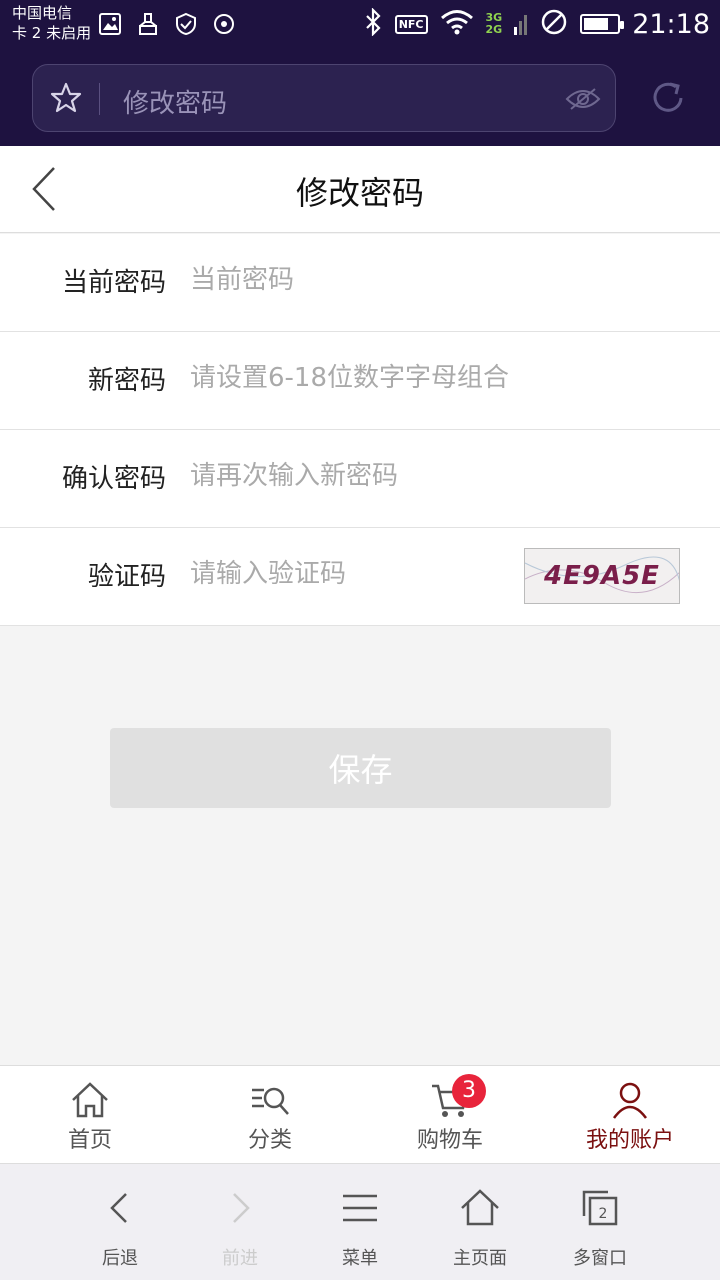 Image resolution: width=720 pixels, height=1280 pixels. I want to click on confirm-password-label: 确认密码, so click(113, 479).